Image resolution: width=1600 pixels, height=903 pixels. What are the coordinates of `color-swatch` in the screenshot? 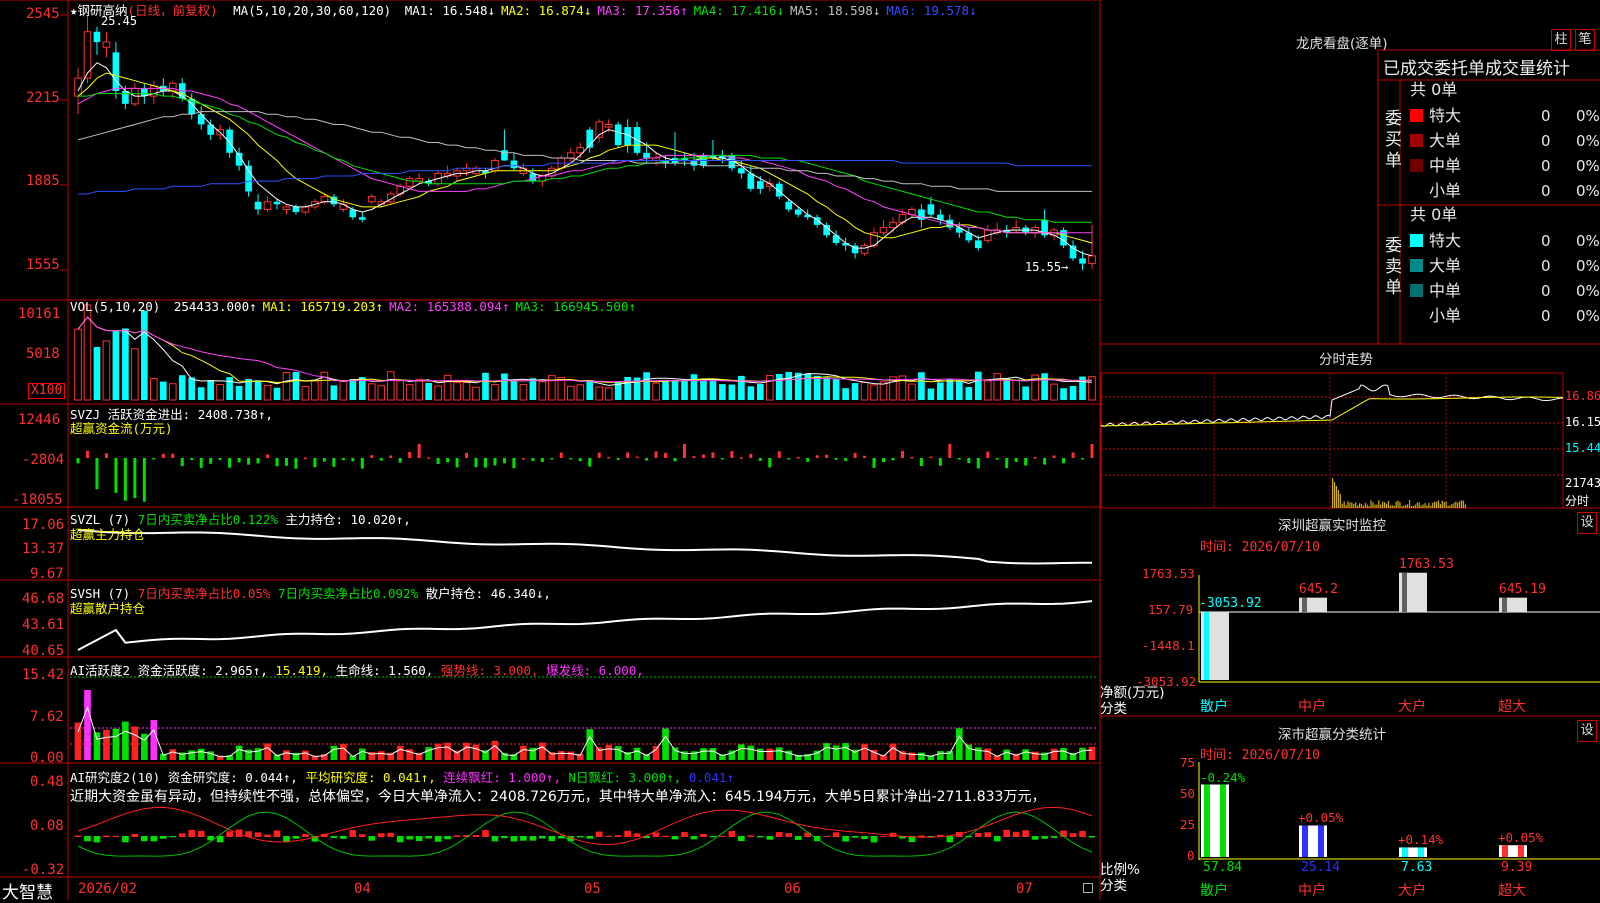 It's located at (1416, 190).